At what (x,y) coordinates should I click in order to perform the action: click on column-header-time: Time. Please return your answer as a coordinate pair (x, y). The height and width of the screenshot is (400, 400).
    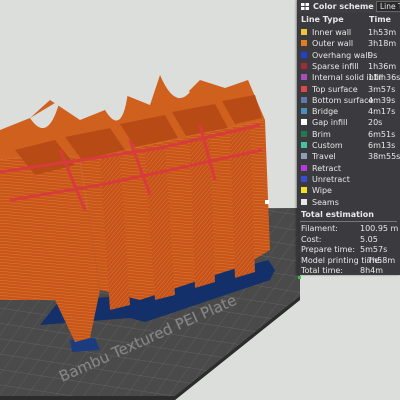
    Looking at the image, I should click on (380, 19).